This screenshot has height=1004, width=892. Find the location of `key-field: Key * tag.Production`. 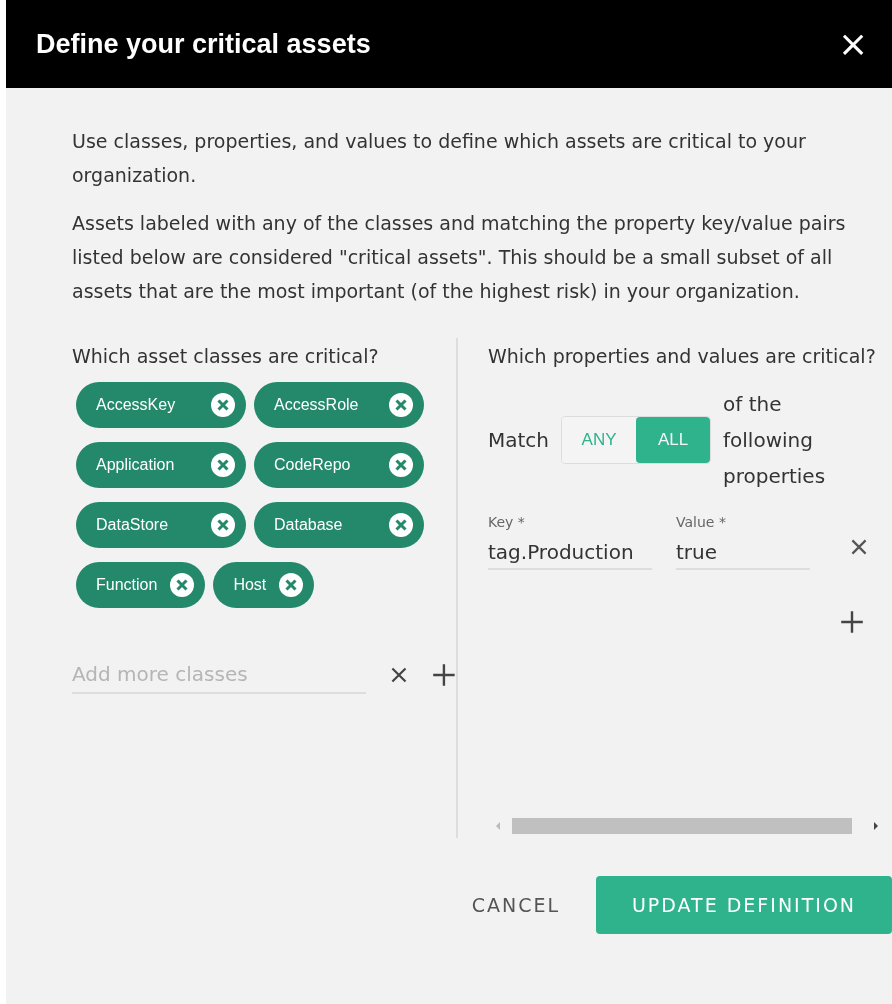

key-field: Key * tag.Production is located at coordinates (570, 542).